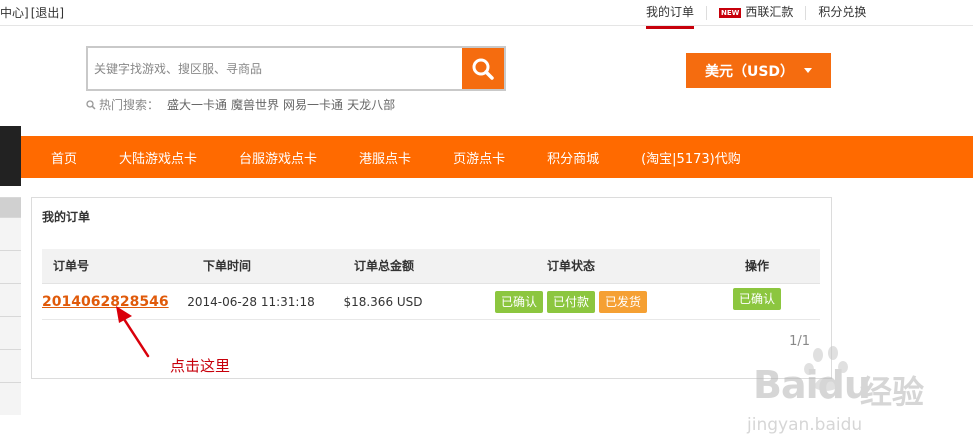 Image resolution: width=973 pixels, height=442 pixels. What do you see at coordinates (133, 332) in the screenshot?
I see `annotation-arrow-icon` at bounding box center [133, 332].